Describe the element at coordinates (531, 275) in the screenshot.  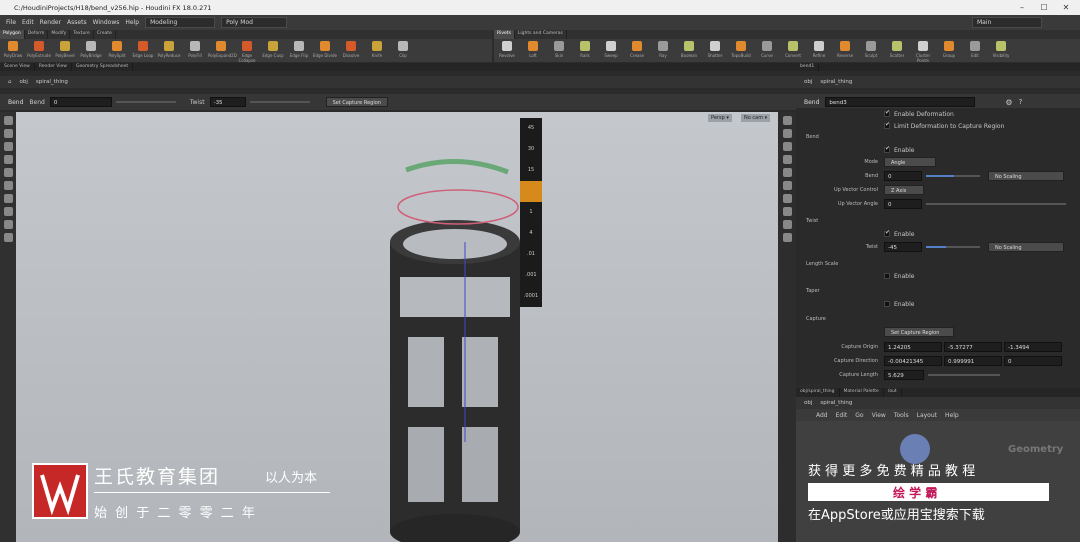
I see `ladder-step: .001` at that location.